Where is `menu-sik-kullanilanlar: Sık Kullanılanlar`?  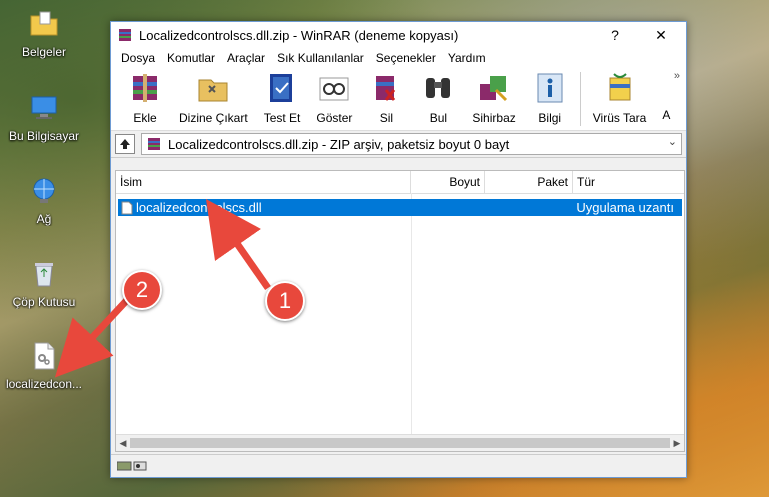 menu-sik-kullanilanlar: Sık Kullanılanlar is located at coordinates (320, 58).